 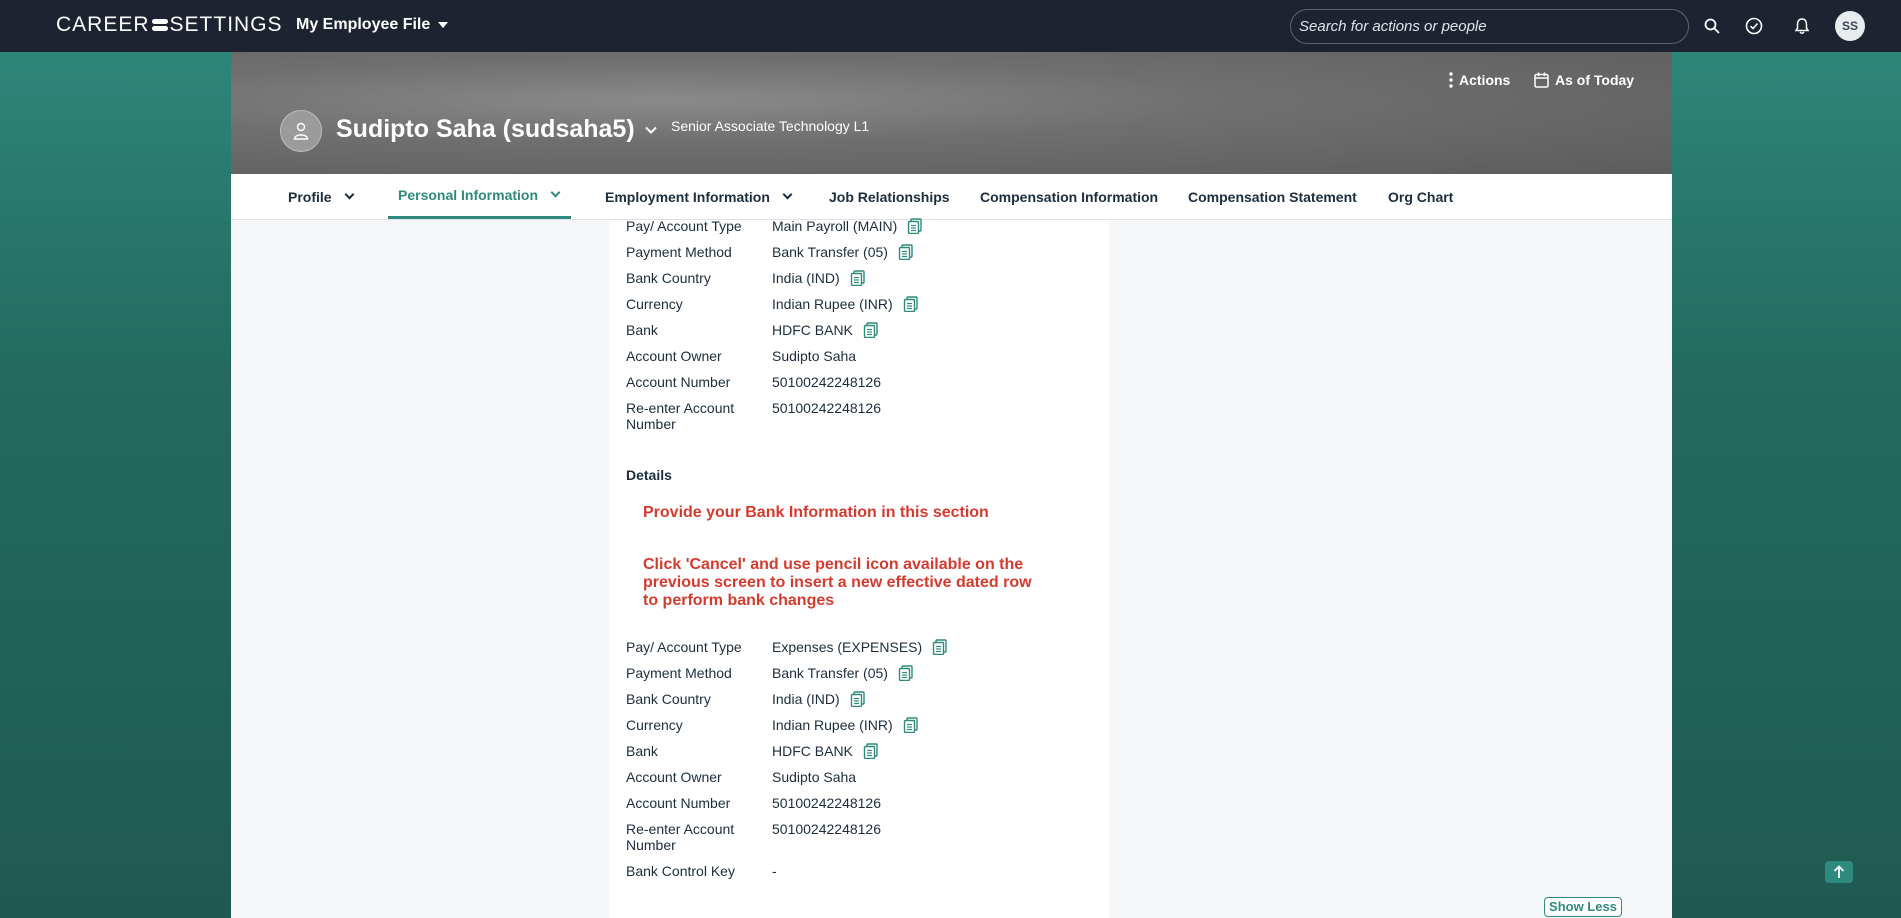 I want to click on tab-label: Job Relationships, so click(x=889, y=196).